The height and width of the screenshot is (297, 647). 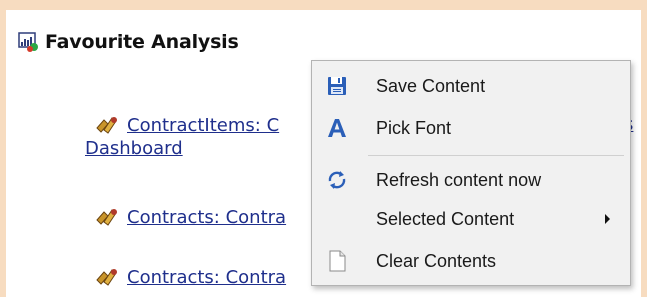 I want to click on menu-item-pick-font: Pick Font, so click(x=471, y=128).